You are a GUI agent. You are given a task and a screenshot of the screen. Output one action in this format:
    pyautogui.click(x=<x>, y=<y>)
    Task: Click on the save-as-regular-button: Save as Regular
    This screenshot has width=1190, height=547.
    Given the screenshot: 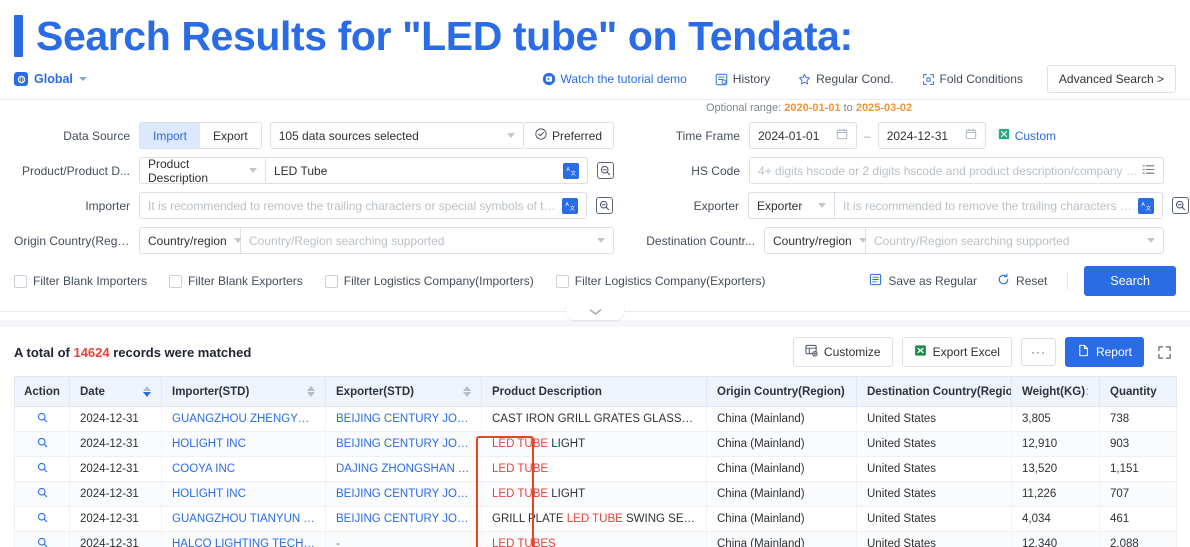 What is the action you would take?
    pyautogui.click(x=923, y=281)
    